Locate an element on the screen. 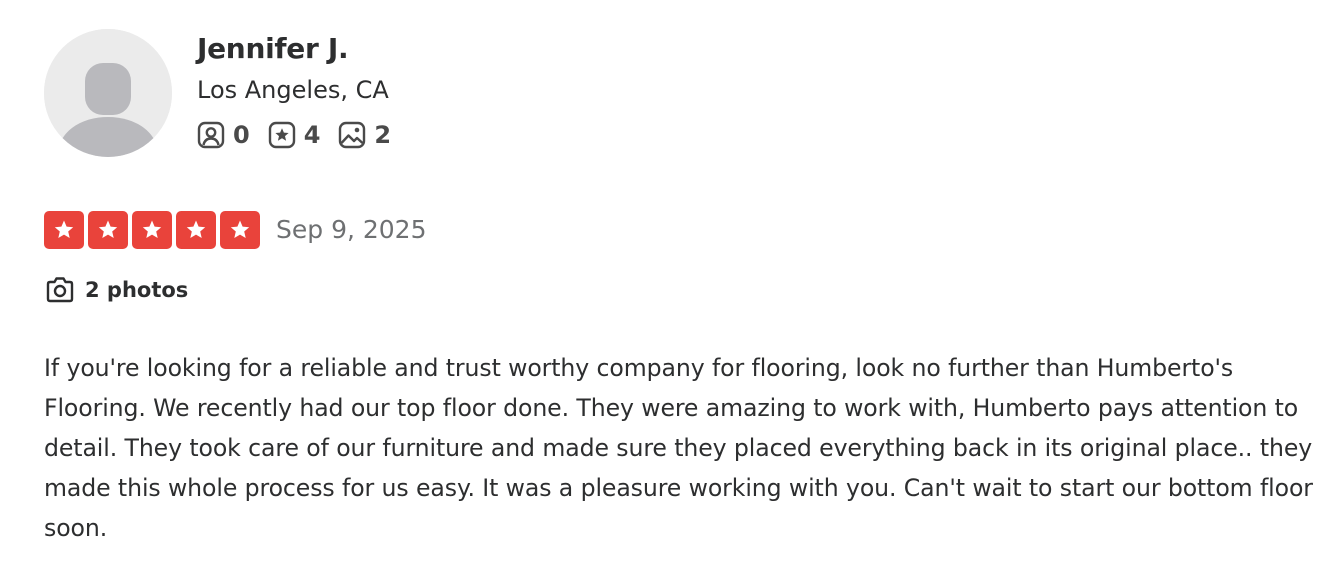  friends-icon is located at coordinates (211, 135).